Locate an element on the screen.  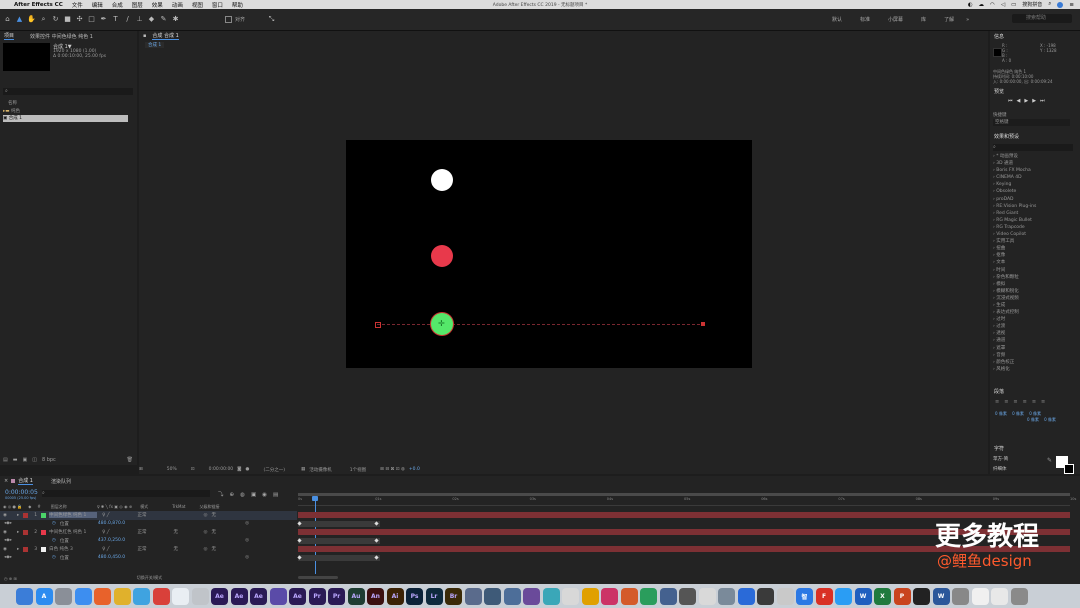
layer-switches: ♀ ╱ is located at coordinates (105, 549).